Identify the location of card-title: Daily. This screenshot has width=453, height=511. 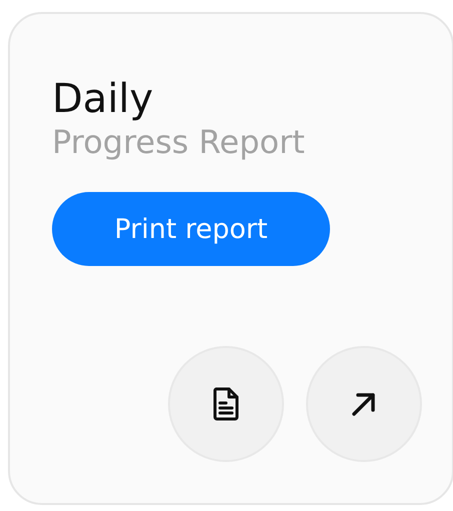
(103, 99).